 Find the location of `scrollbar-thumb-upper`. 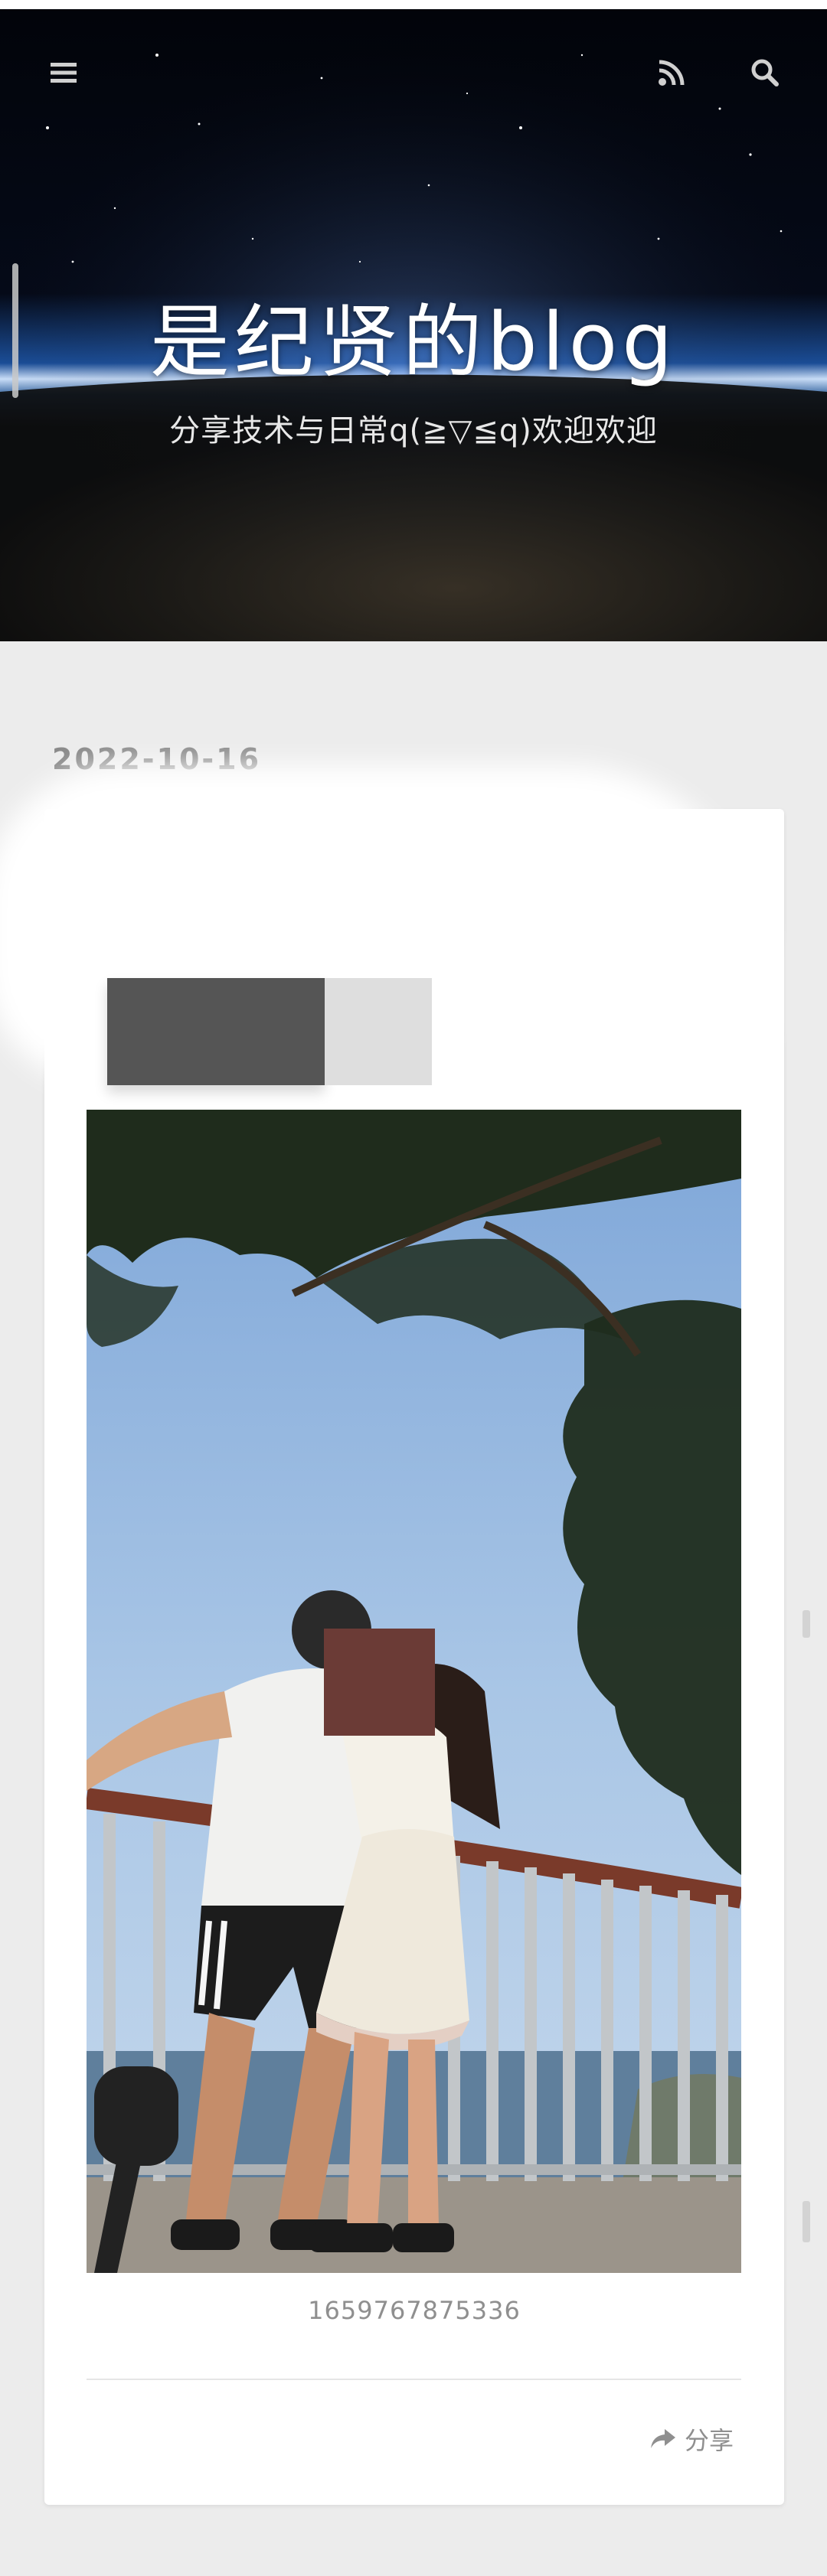

scrollbar-thumb-upper is located at coordinates (806, 1624).